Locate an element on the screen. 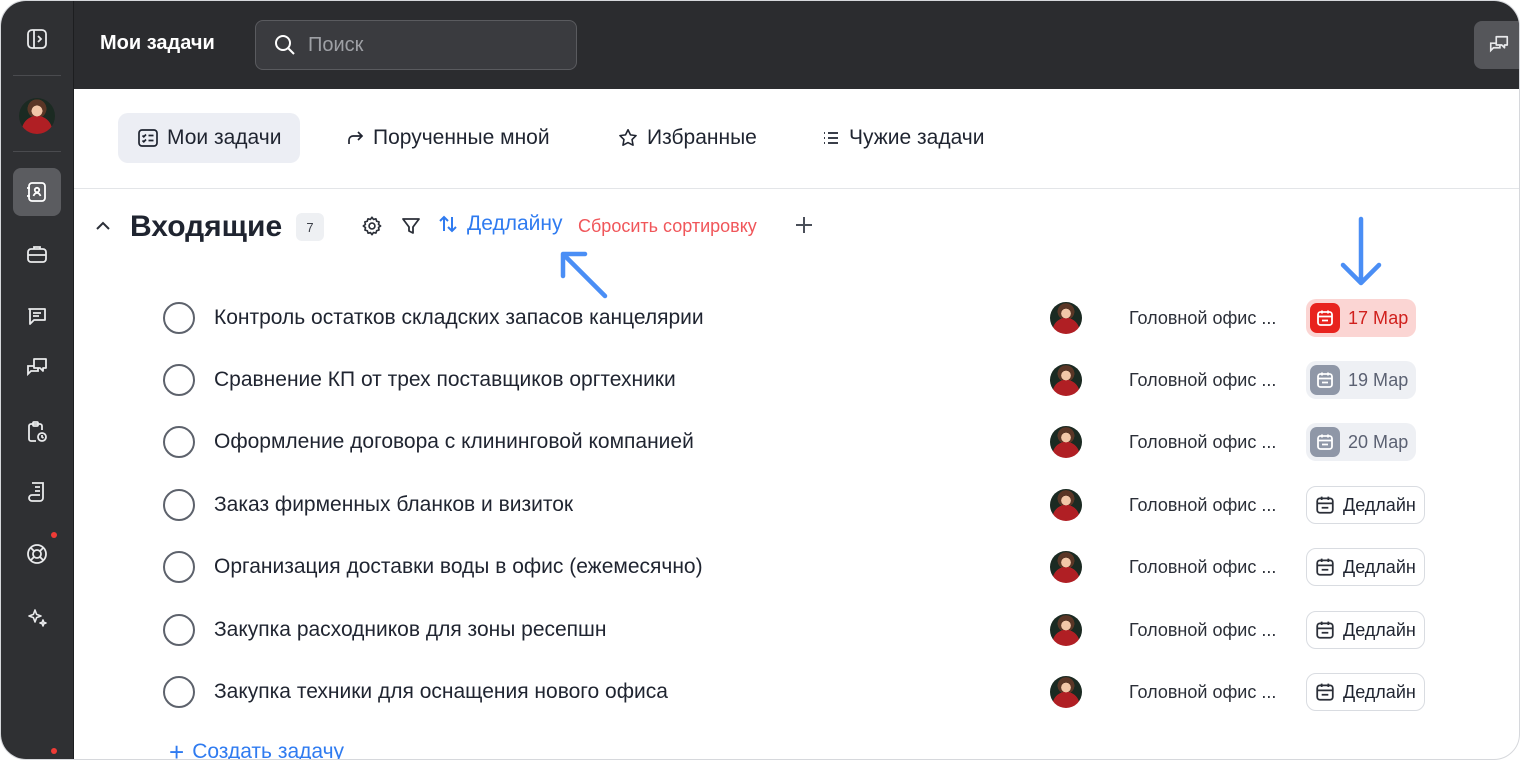 The image size is (1520, 760). briefcase-icon is located at coordinates (37, 254).